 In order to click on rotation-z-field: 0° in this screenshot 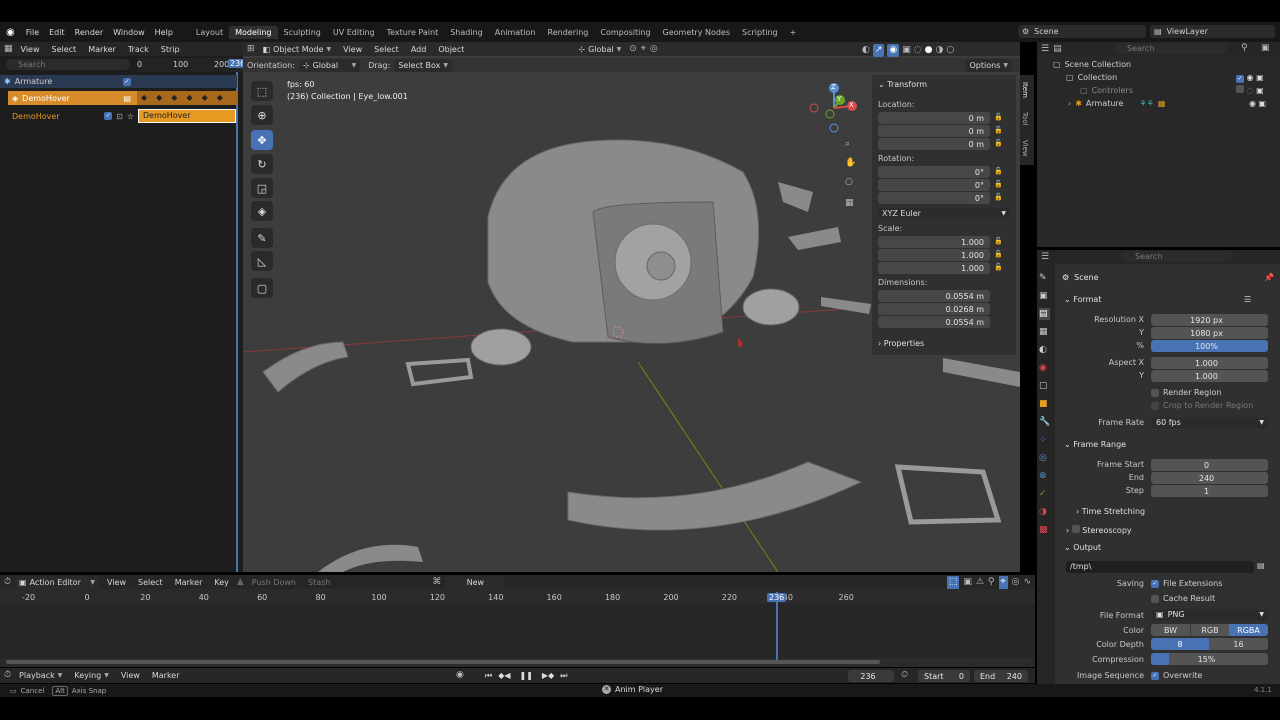, I will do `click(934, 198)`.